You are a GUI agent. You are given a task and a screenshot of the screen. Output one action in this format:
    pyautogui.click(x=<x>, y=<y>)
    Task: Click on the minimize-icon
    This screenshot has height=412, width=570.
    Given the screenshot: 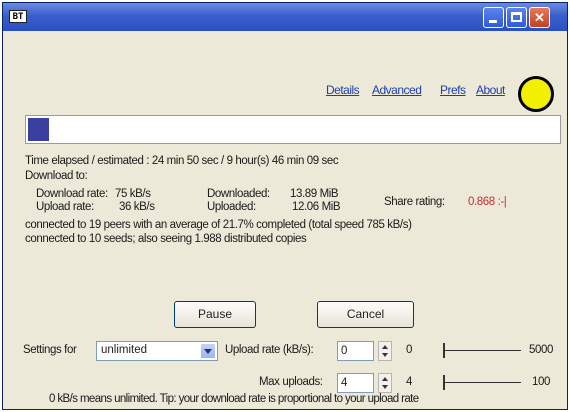 What is the action you would take?
    pyautogui.click(x=493, y=21)
    